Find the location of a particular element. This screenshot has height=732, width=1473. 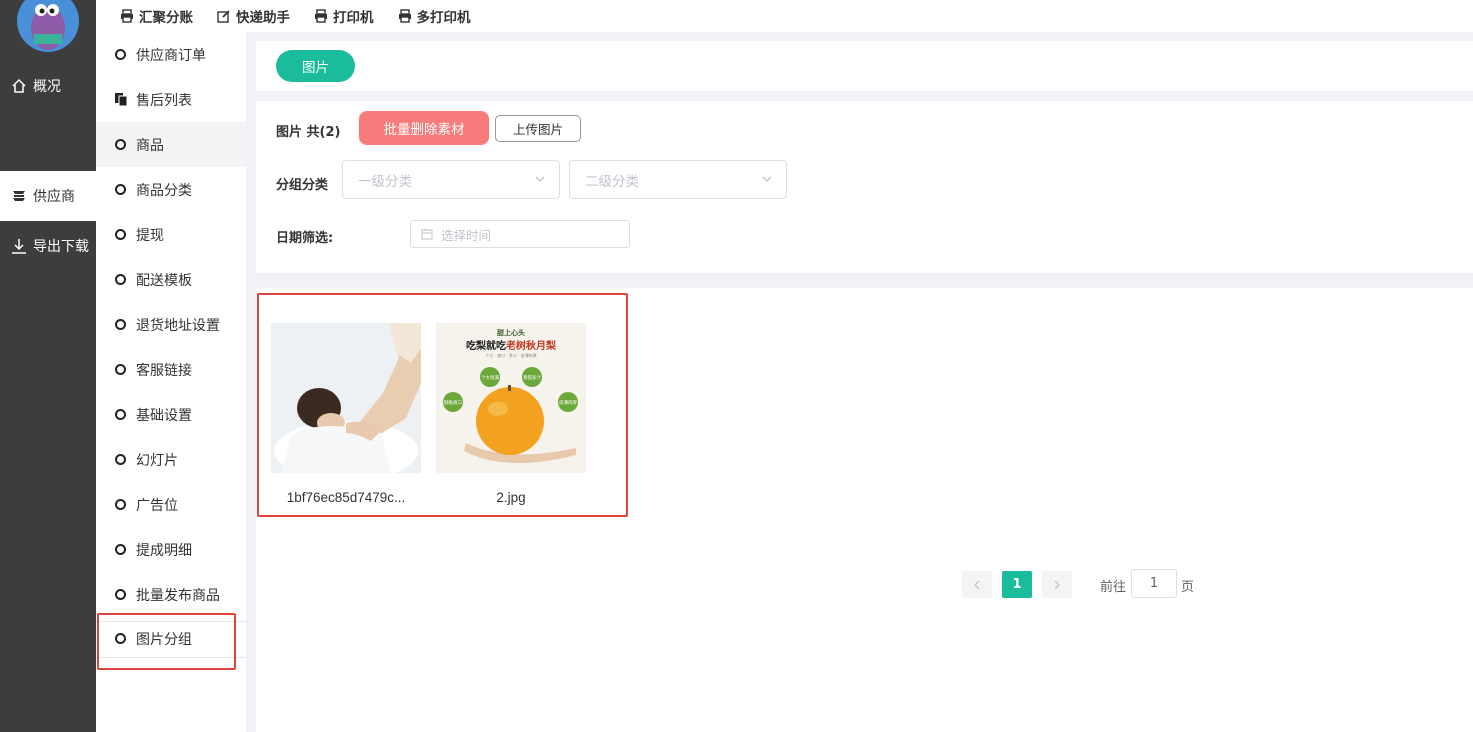

menu-item-label: 幻灯片 is located at coordinates (157, 460).